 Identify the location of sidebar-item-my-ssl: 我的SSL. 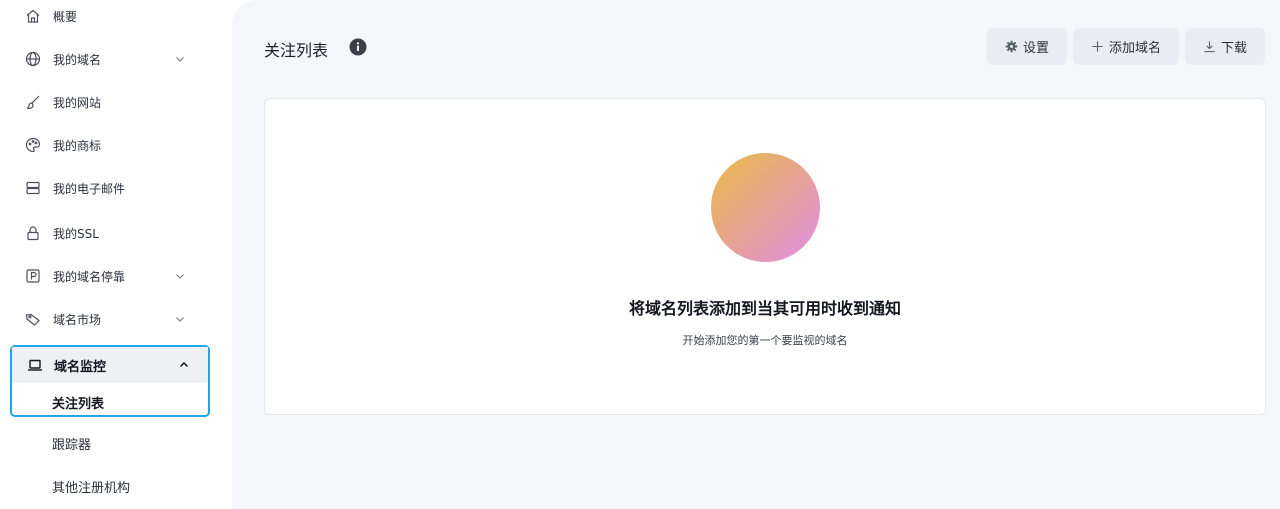
(105, 233).